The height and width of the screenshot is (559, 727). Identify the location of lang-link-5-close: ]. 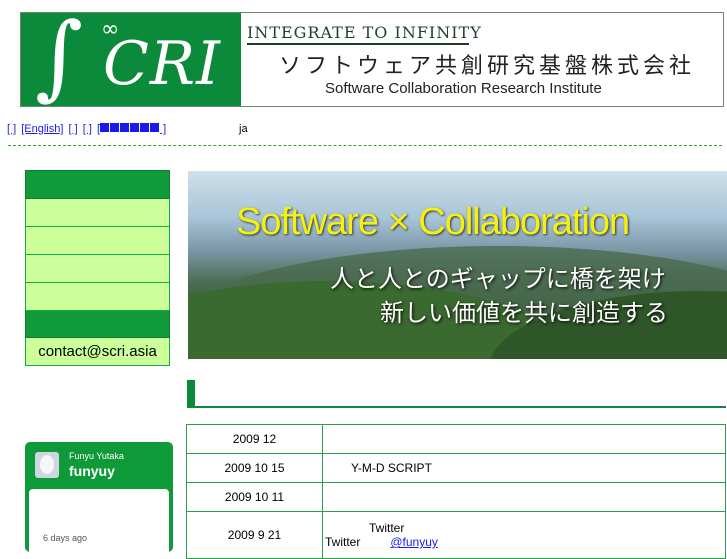
(163, 129).